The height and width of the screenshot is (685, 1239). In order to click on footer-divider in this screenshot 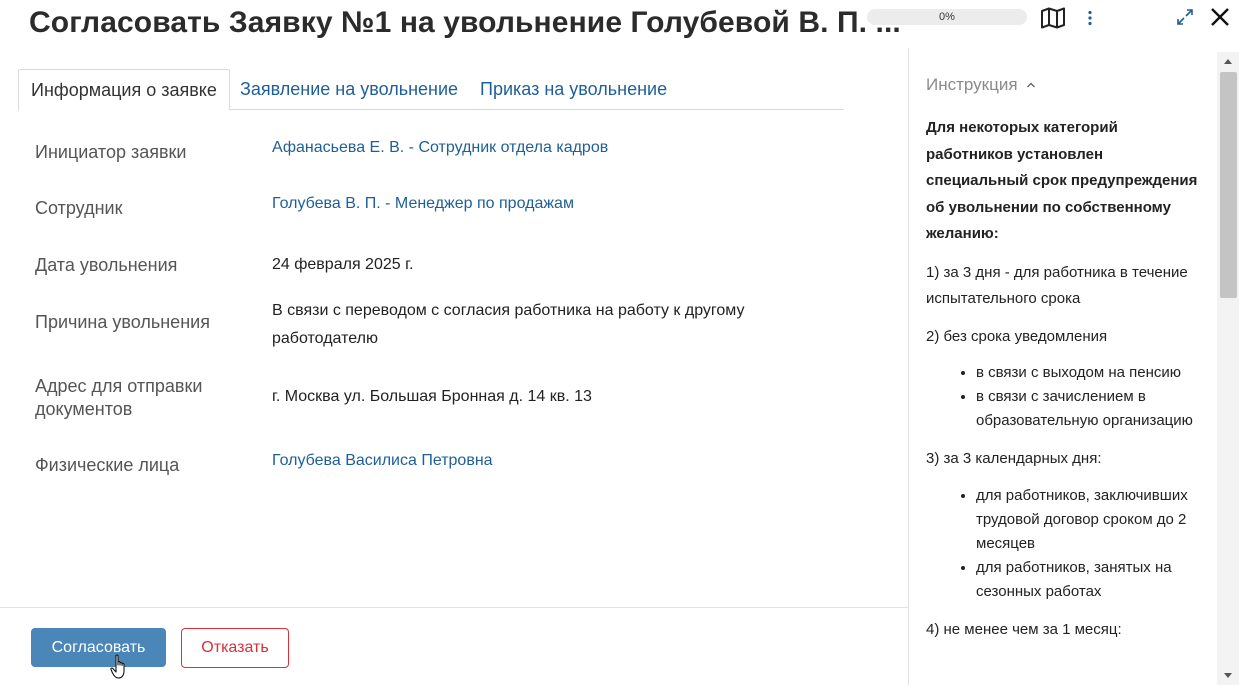, I will do `click(454, 607)`.